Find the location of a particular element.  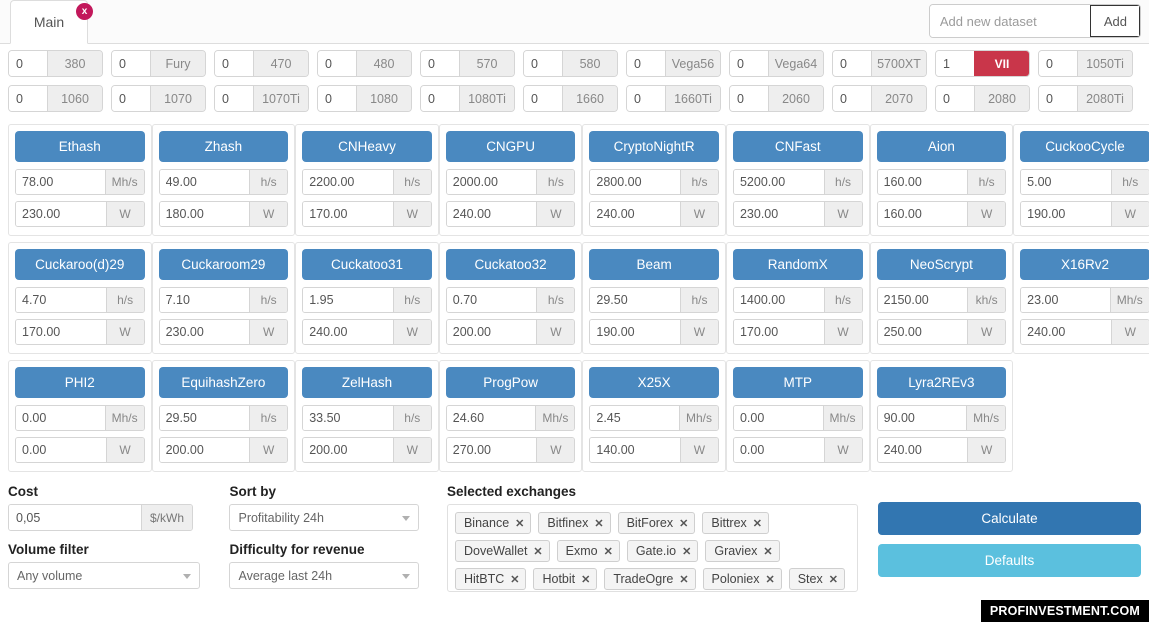

gpu-quantity-input-vii is located at coordinates (955, 63).